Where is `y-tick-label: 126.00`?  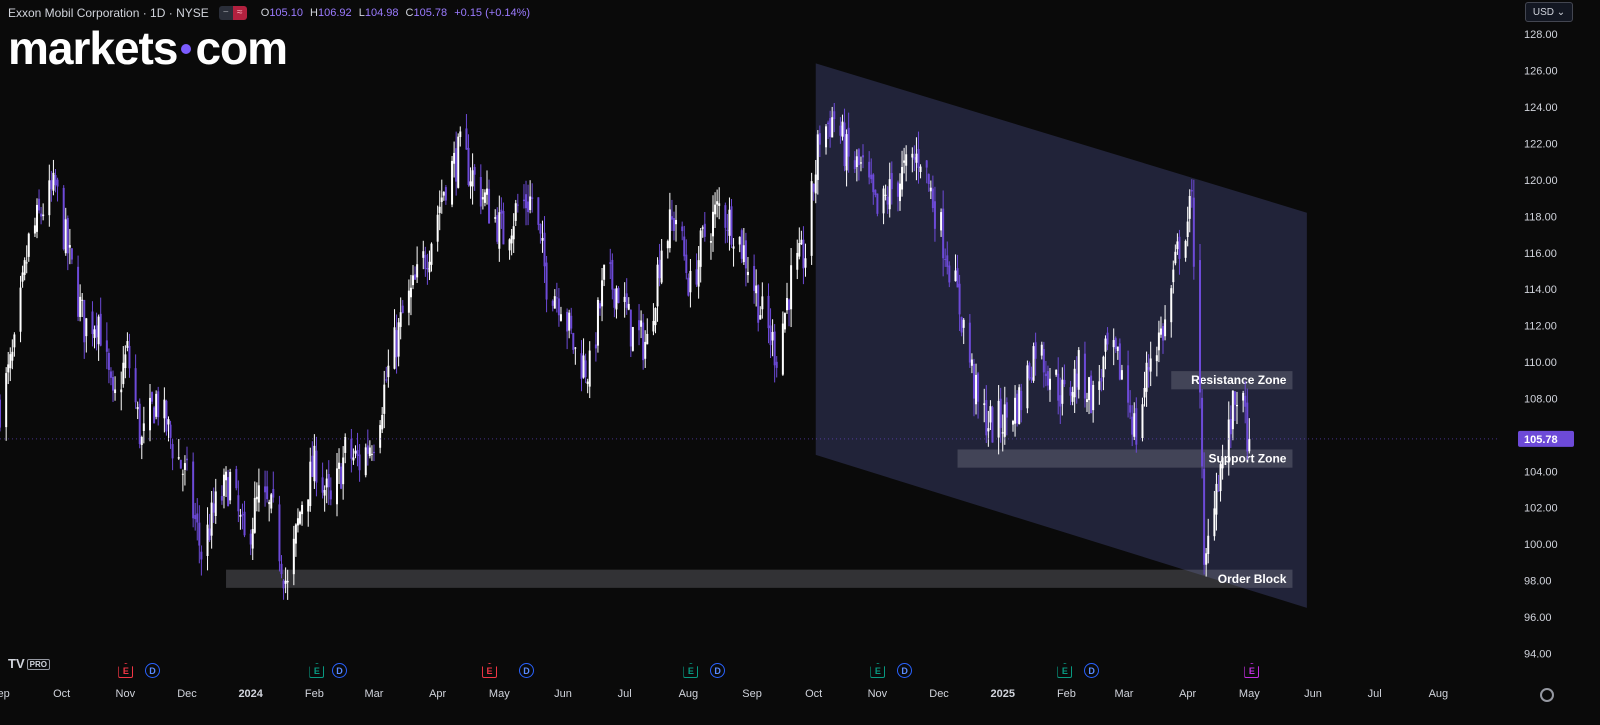 y-tick-label: 126.00 is located at coordinates (1541, 72).